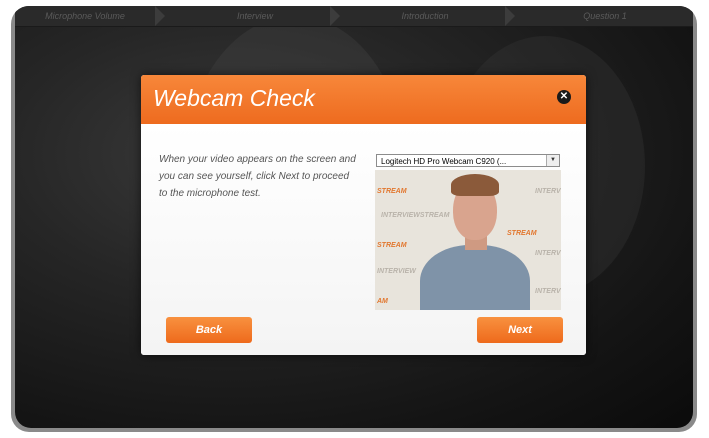 This screenshot has width=709, height=438. I want to click on video-watermark: AM, so click(382, 301).